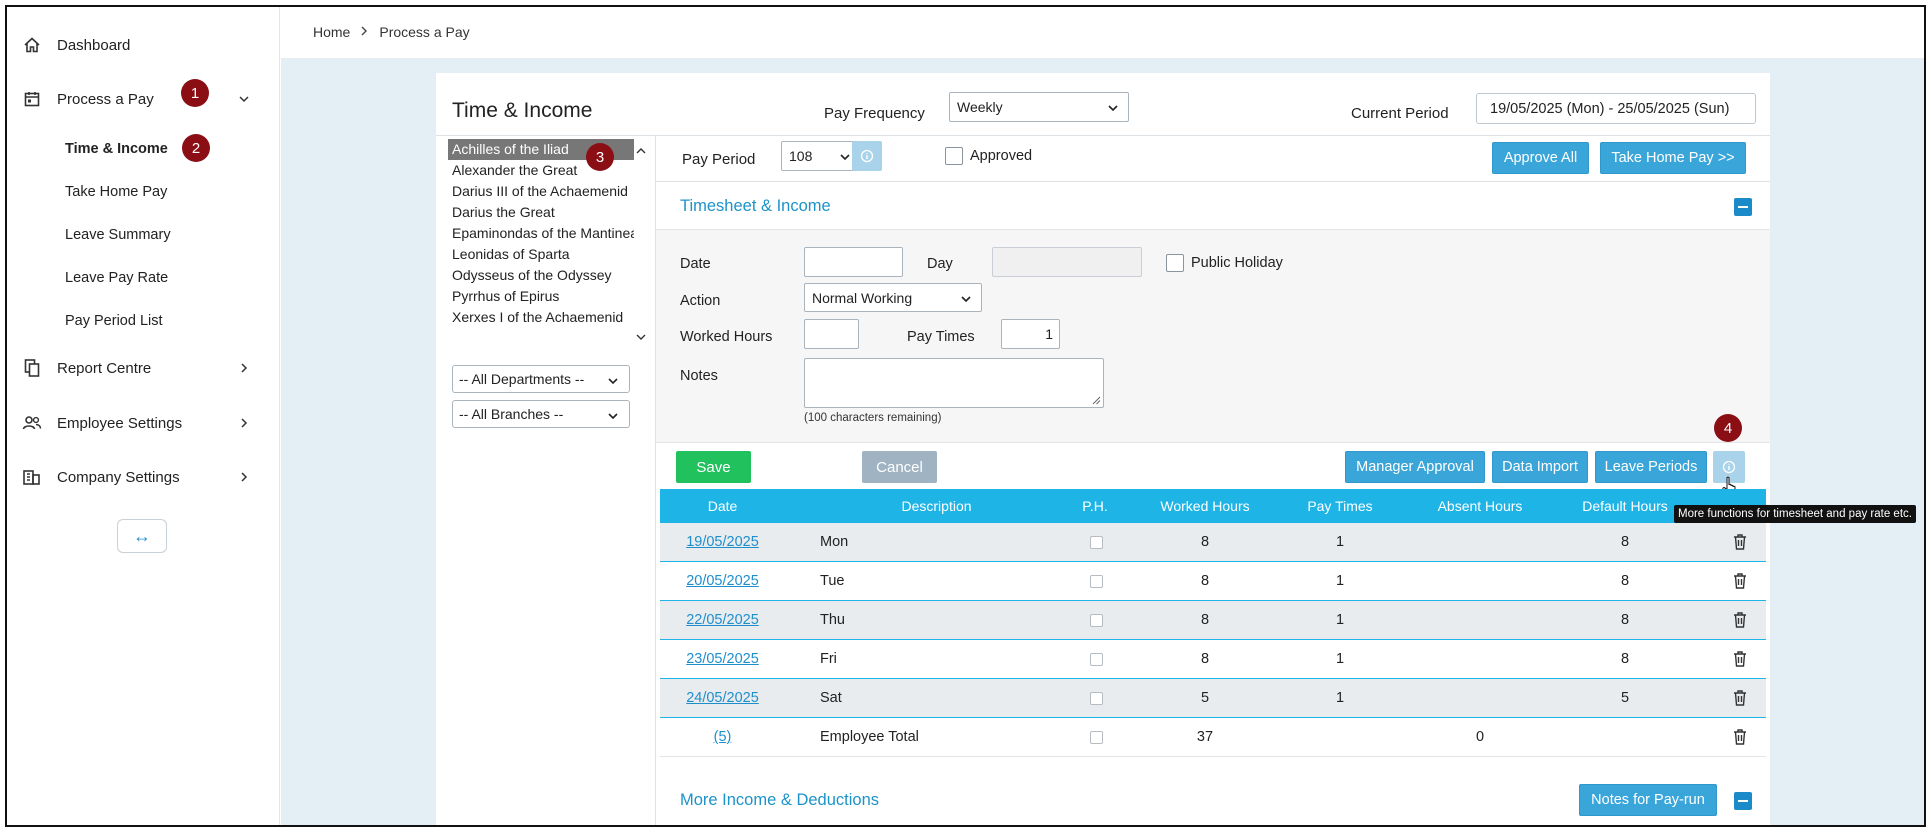 This screenshot has width=1931, height=833. Describe the element at coordinates (118, 235) in the screenshot. I see `sidebar-subitem-leave-summary: Leave Summary` at that location.